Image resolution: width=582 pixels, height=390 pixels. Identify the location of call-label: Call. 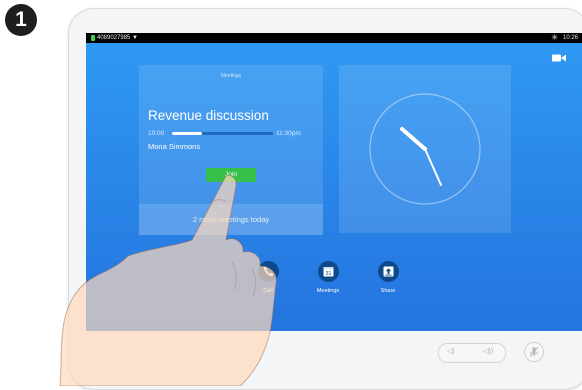
(268, 291).